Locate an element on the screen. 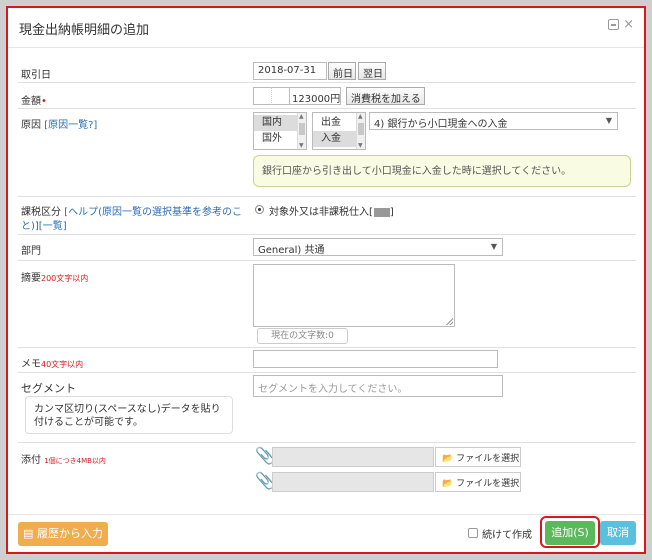 This screenshot has width=652, height=560. segment-input: セグメントを入力してください。 is located at coordinates (378, 386).